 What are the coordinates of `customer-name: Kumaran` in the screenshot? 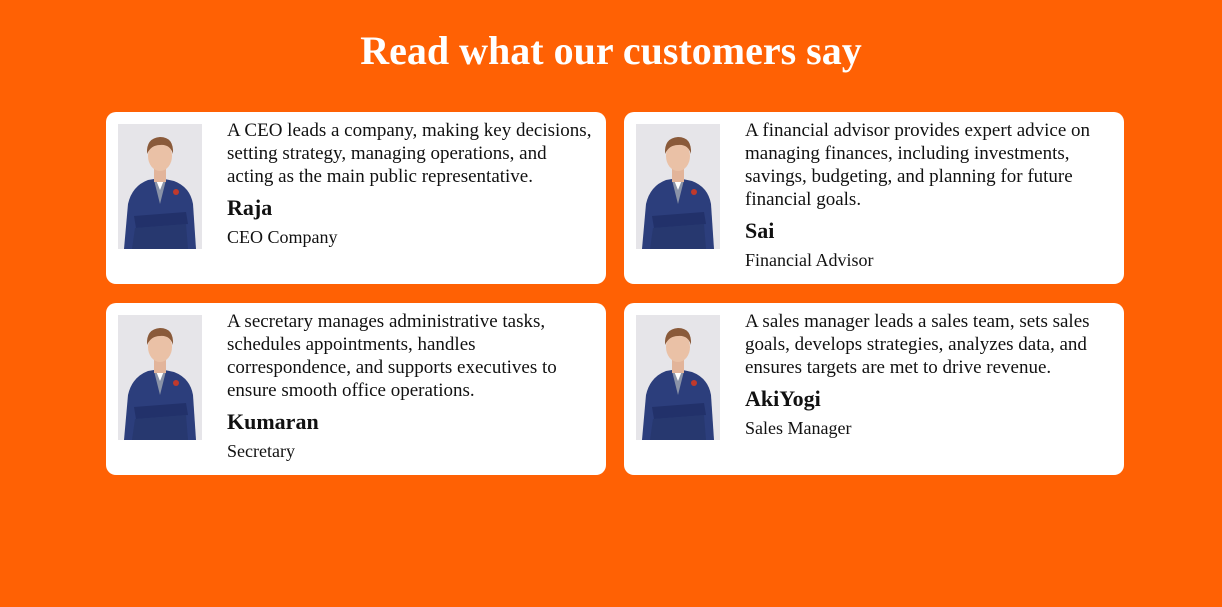 It's located at (273, 421).